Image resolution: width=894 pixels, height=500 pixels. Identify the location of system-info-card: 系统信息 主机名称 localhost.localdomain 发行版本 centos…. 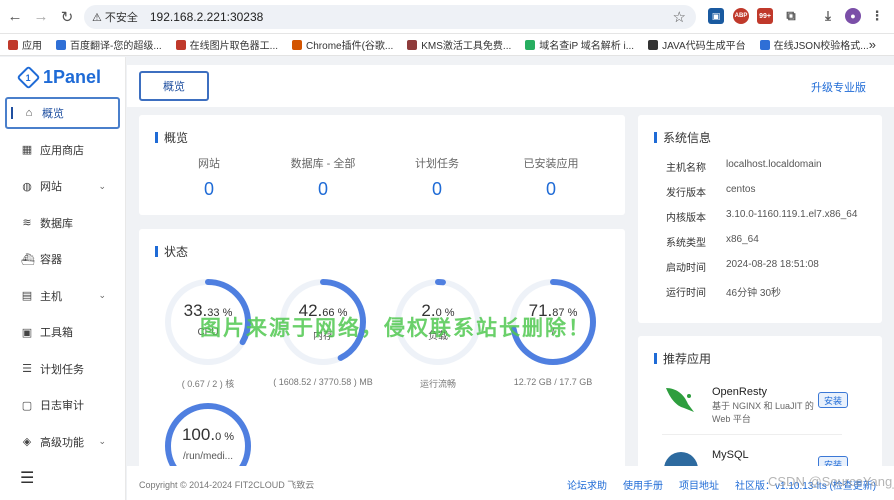
(760, 219).